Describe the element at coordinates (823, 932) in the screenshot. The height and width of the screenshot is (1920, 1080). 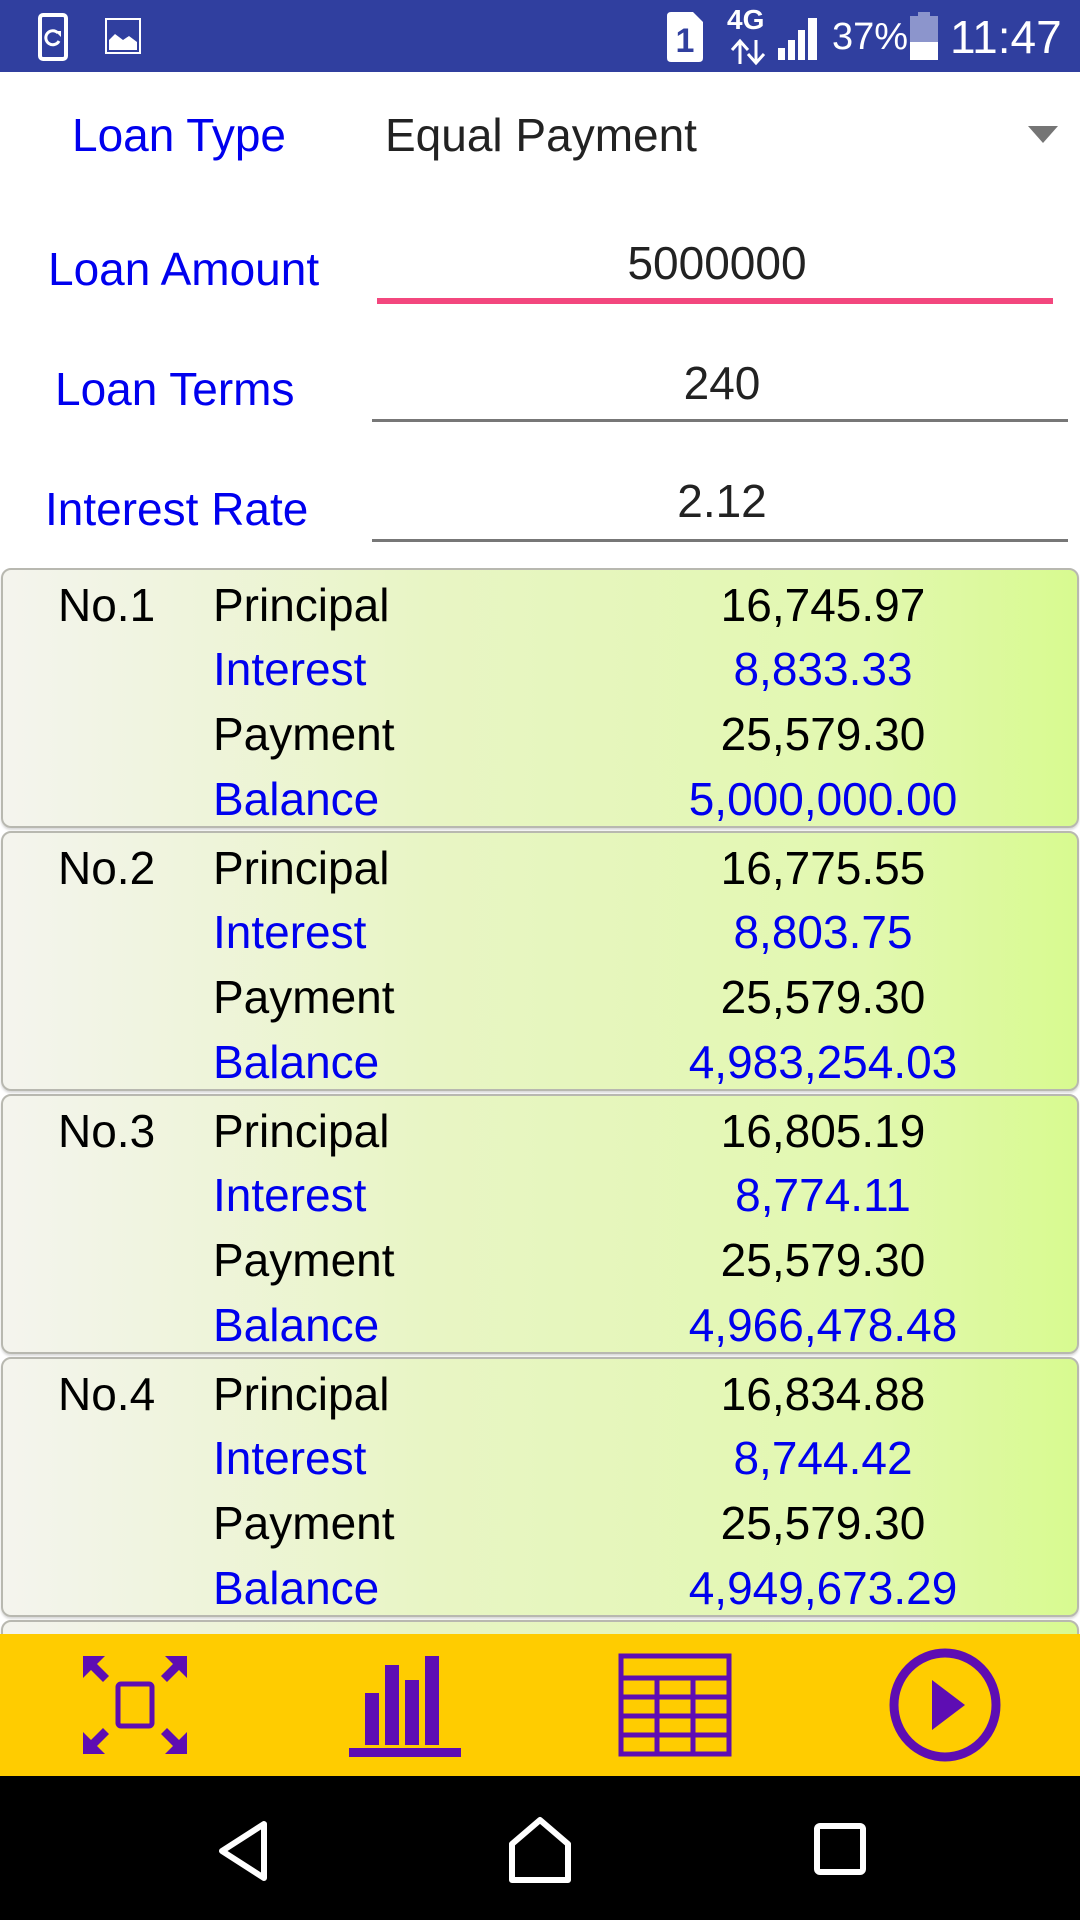
I see `interest-value: 8,803.75` at that location.